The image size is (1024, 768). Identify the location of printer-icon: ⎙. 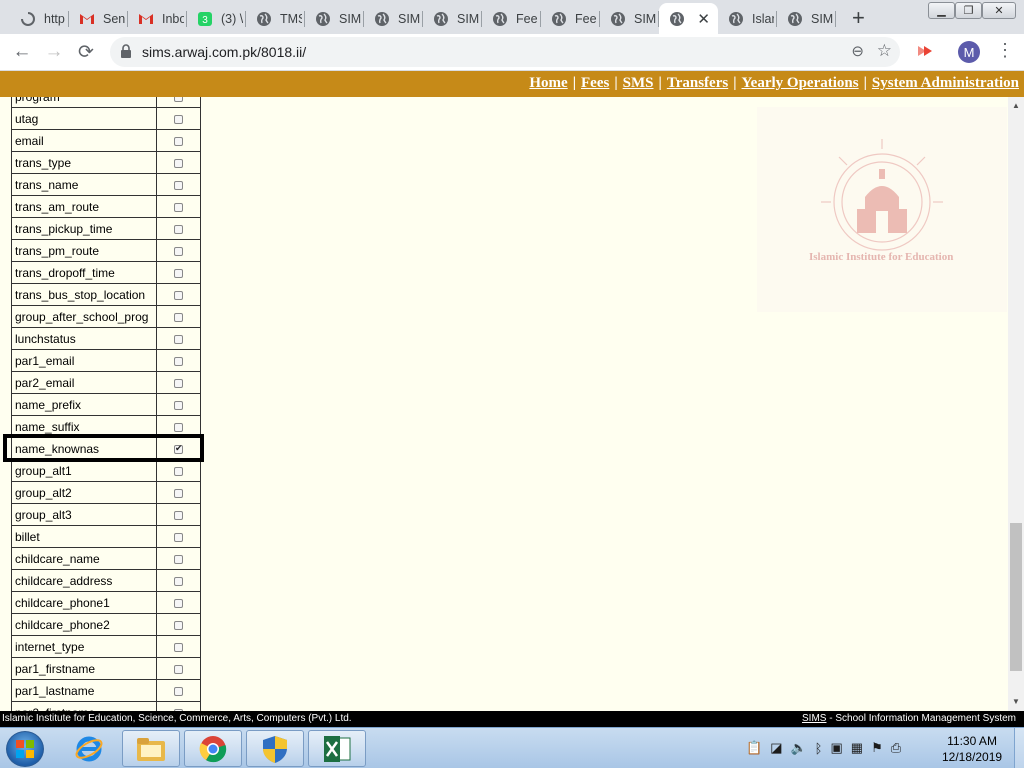
(896, 748).